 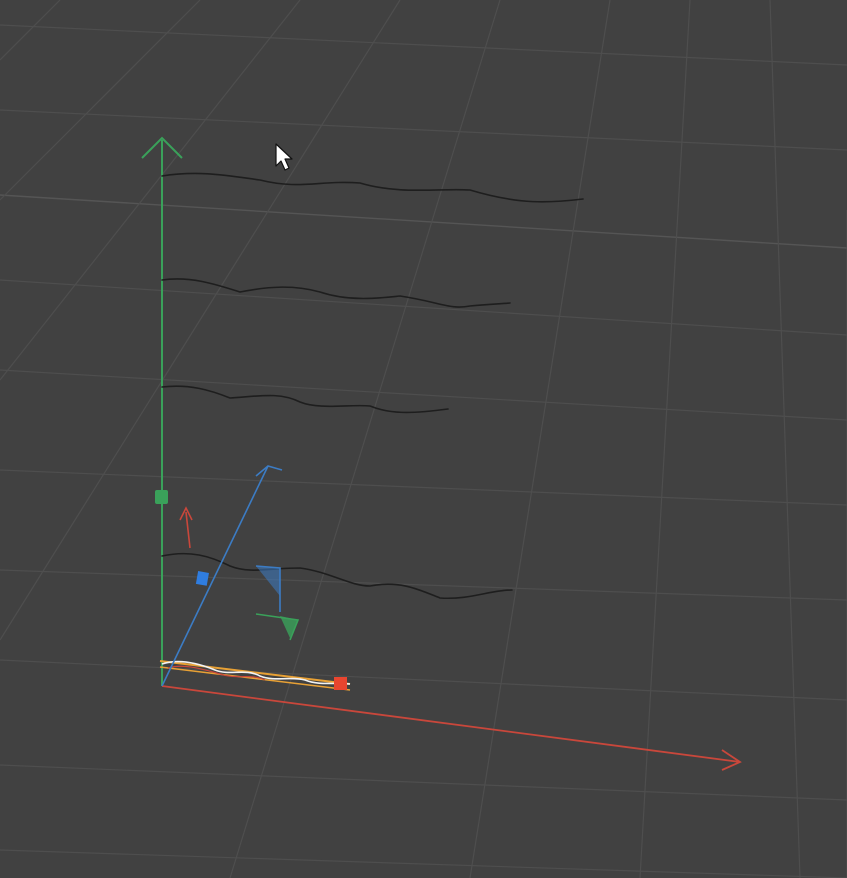 I want to click on x-handle-icon, so click(x=340, y=683).